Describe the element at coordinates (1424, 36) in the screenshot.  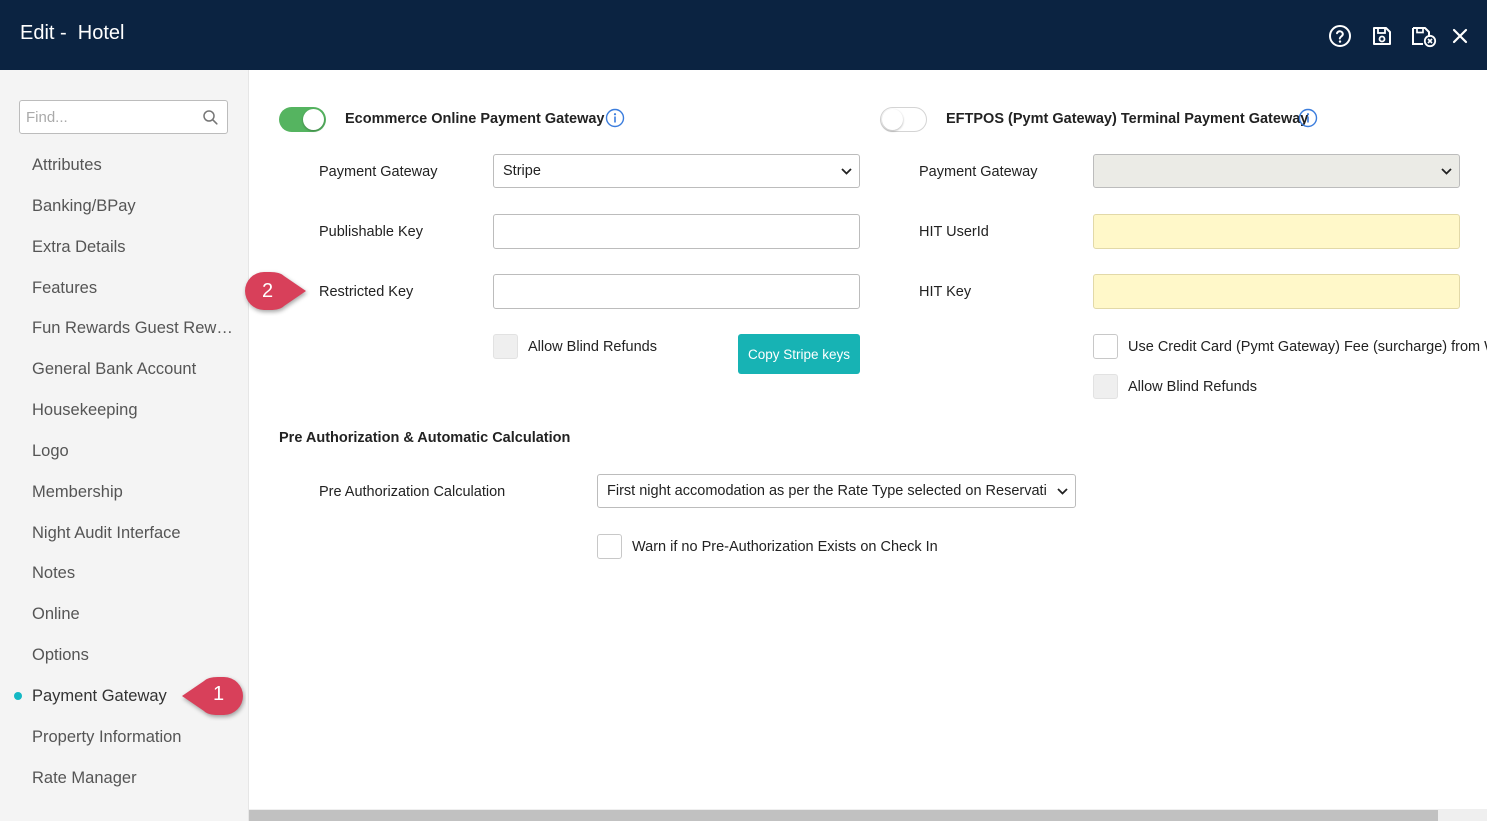
I see `save-close-icon` at that location.